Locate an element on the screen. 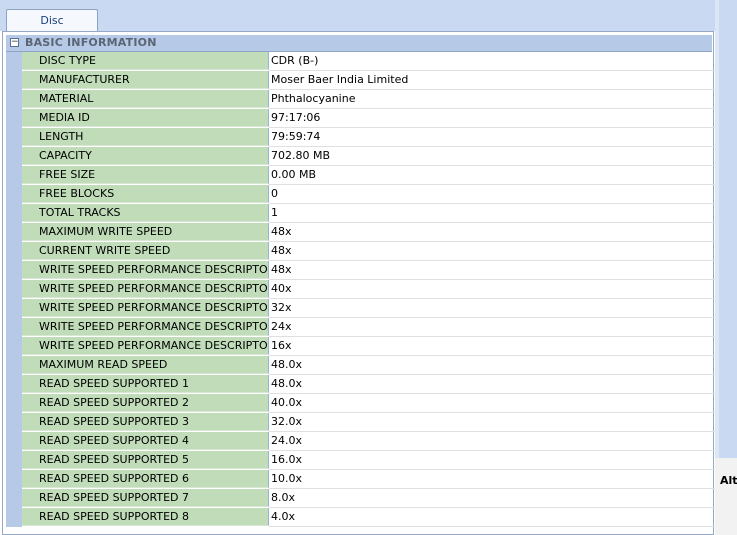 The image size is (737, 535). property-name: MAXIMUM WRITE SPEED is located at coordinates (145, 232).